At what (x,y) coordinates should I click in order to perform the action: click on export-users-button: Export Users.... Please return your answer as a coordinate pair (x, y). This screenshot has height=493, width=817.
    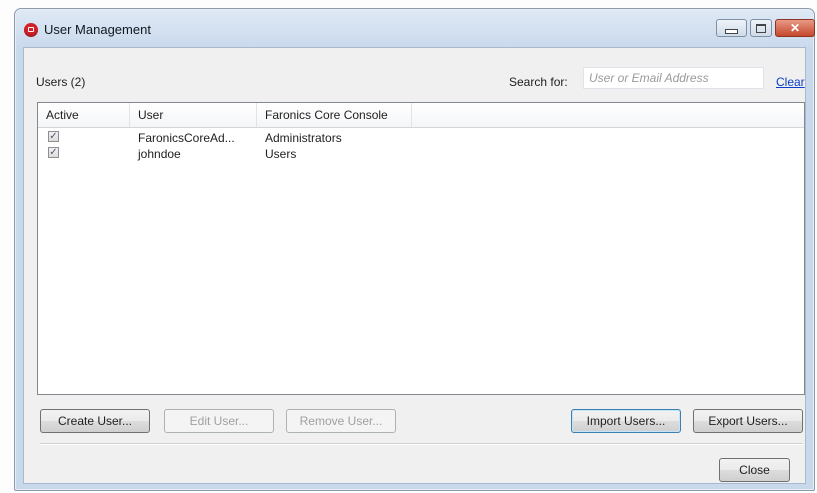
    Looking at the image, I should click on (748, 421).